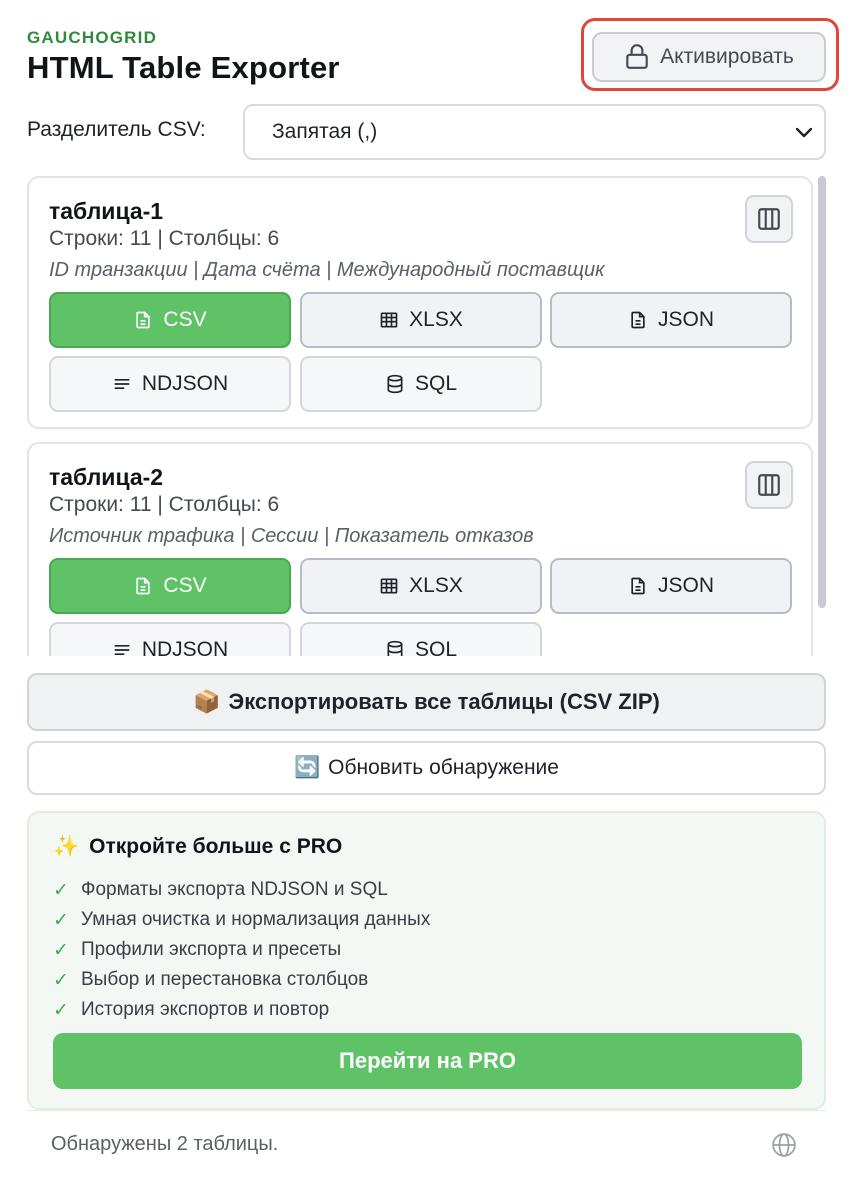  I want to click on pro-feature: Умная очистка и нормализация данных, so click(256, 919).